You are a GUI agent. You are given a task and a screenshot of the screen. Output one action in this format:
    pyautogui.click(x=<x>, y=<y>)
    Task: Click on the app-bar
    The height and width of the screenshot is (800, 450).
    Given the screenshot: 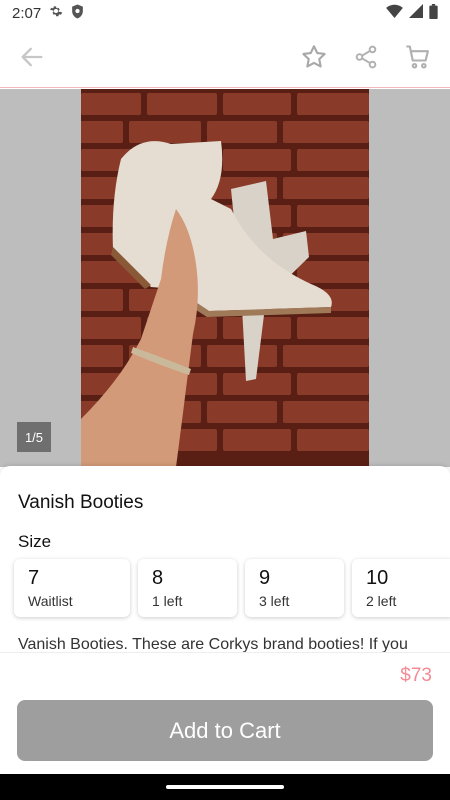 What is the action you would take?
    pyautogui.click(x=225, y=57)
    